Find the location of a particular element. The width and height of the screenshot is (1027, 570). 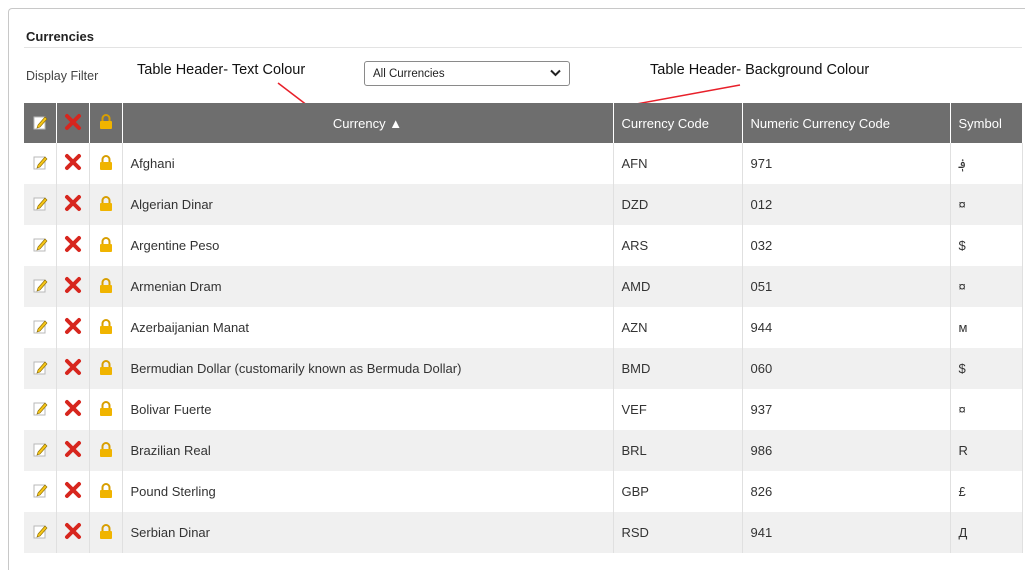

display-filter-label: Display Filter is located at coordinates (62, 76).